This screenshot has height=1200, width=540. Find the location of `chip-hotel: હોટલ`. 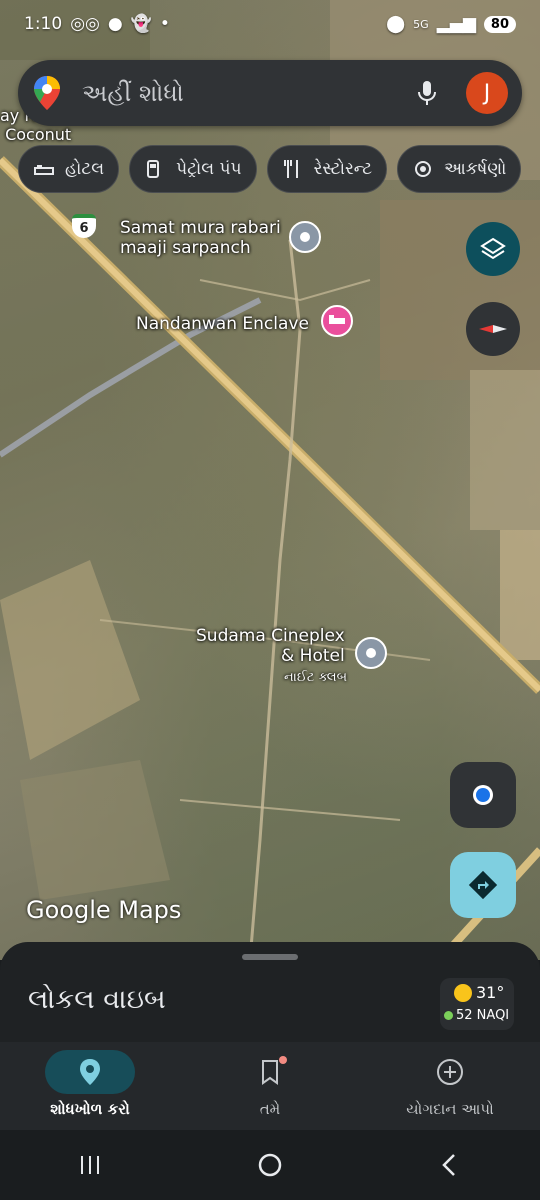

chip-hotel: હોટલ is located at coordinates (69, 169).